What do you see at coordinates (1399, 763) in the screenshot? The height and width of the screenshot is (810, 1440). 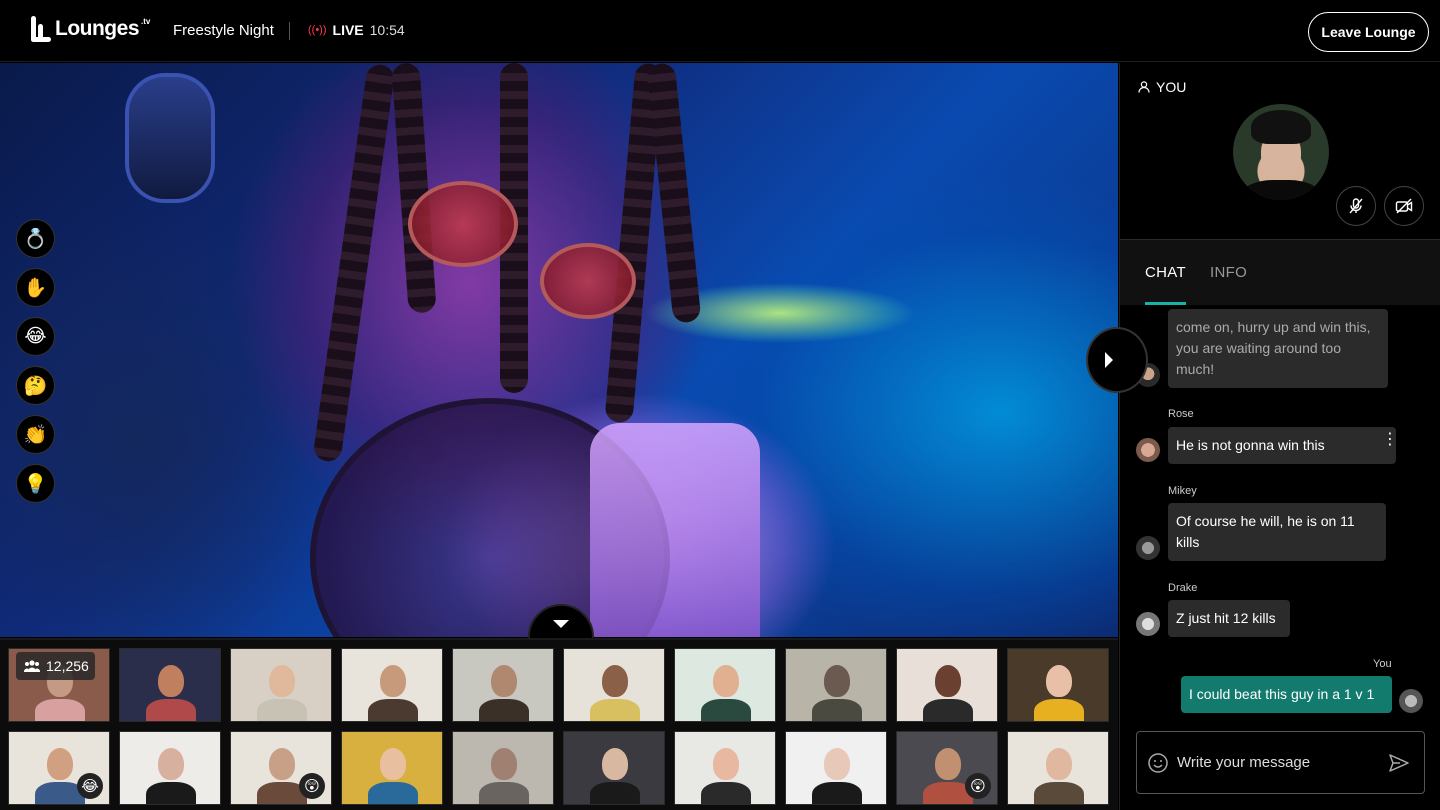 I see `send-icon` at bounding box center [1399, 763].